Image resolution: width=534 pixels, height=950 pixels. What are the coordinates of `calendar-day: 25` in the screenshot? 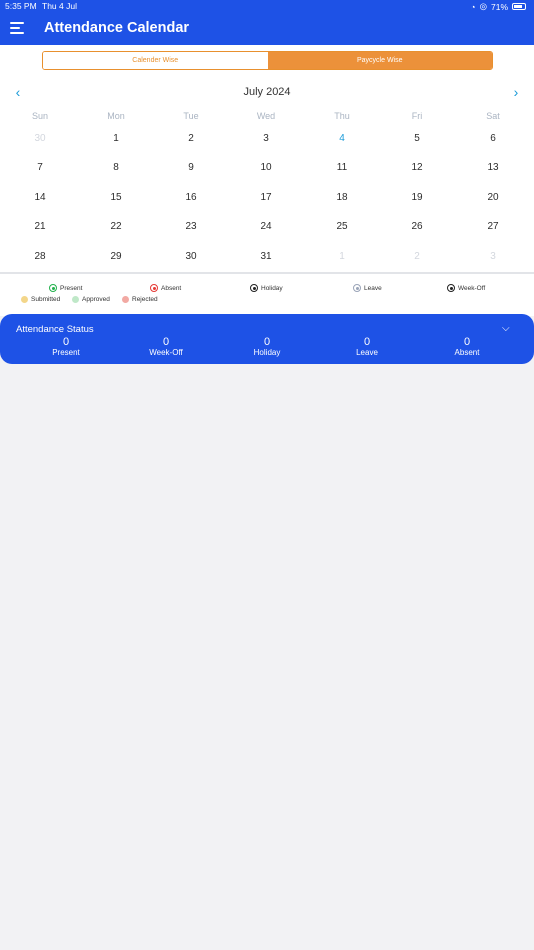 It's located at (342, 226).